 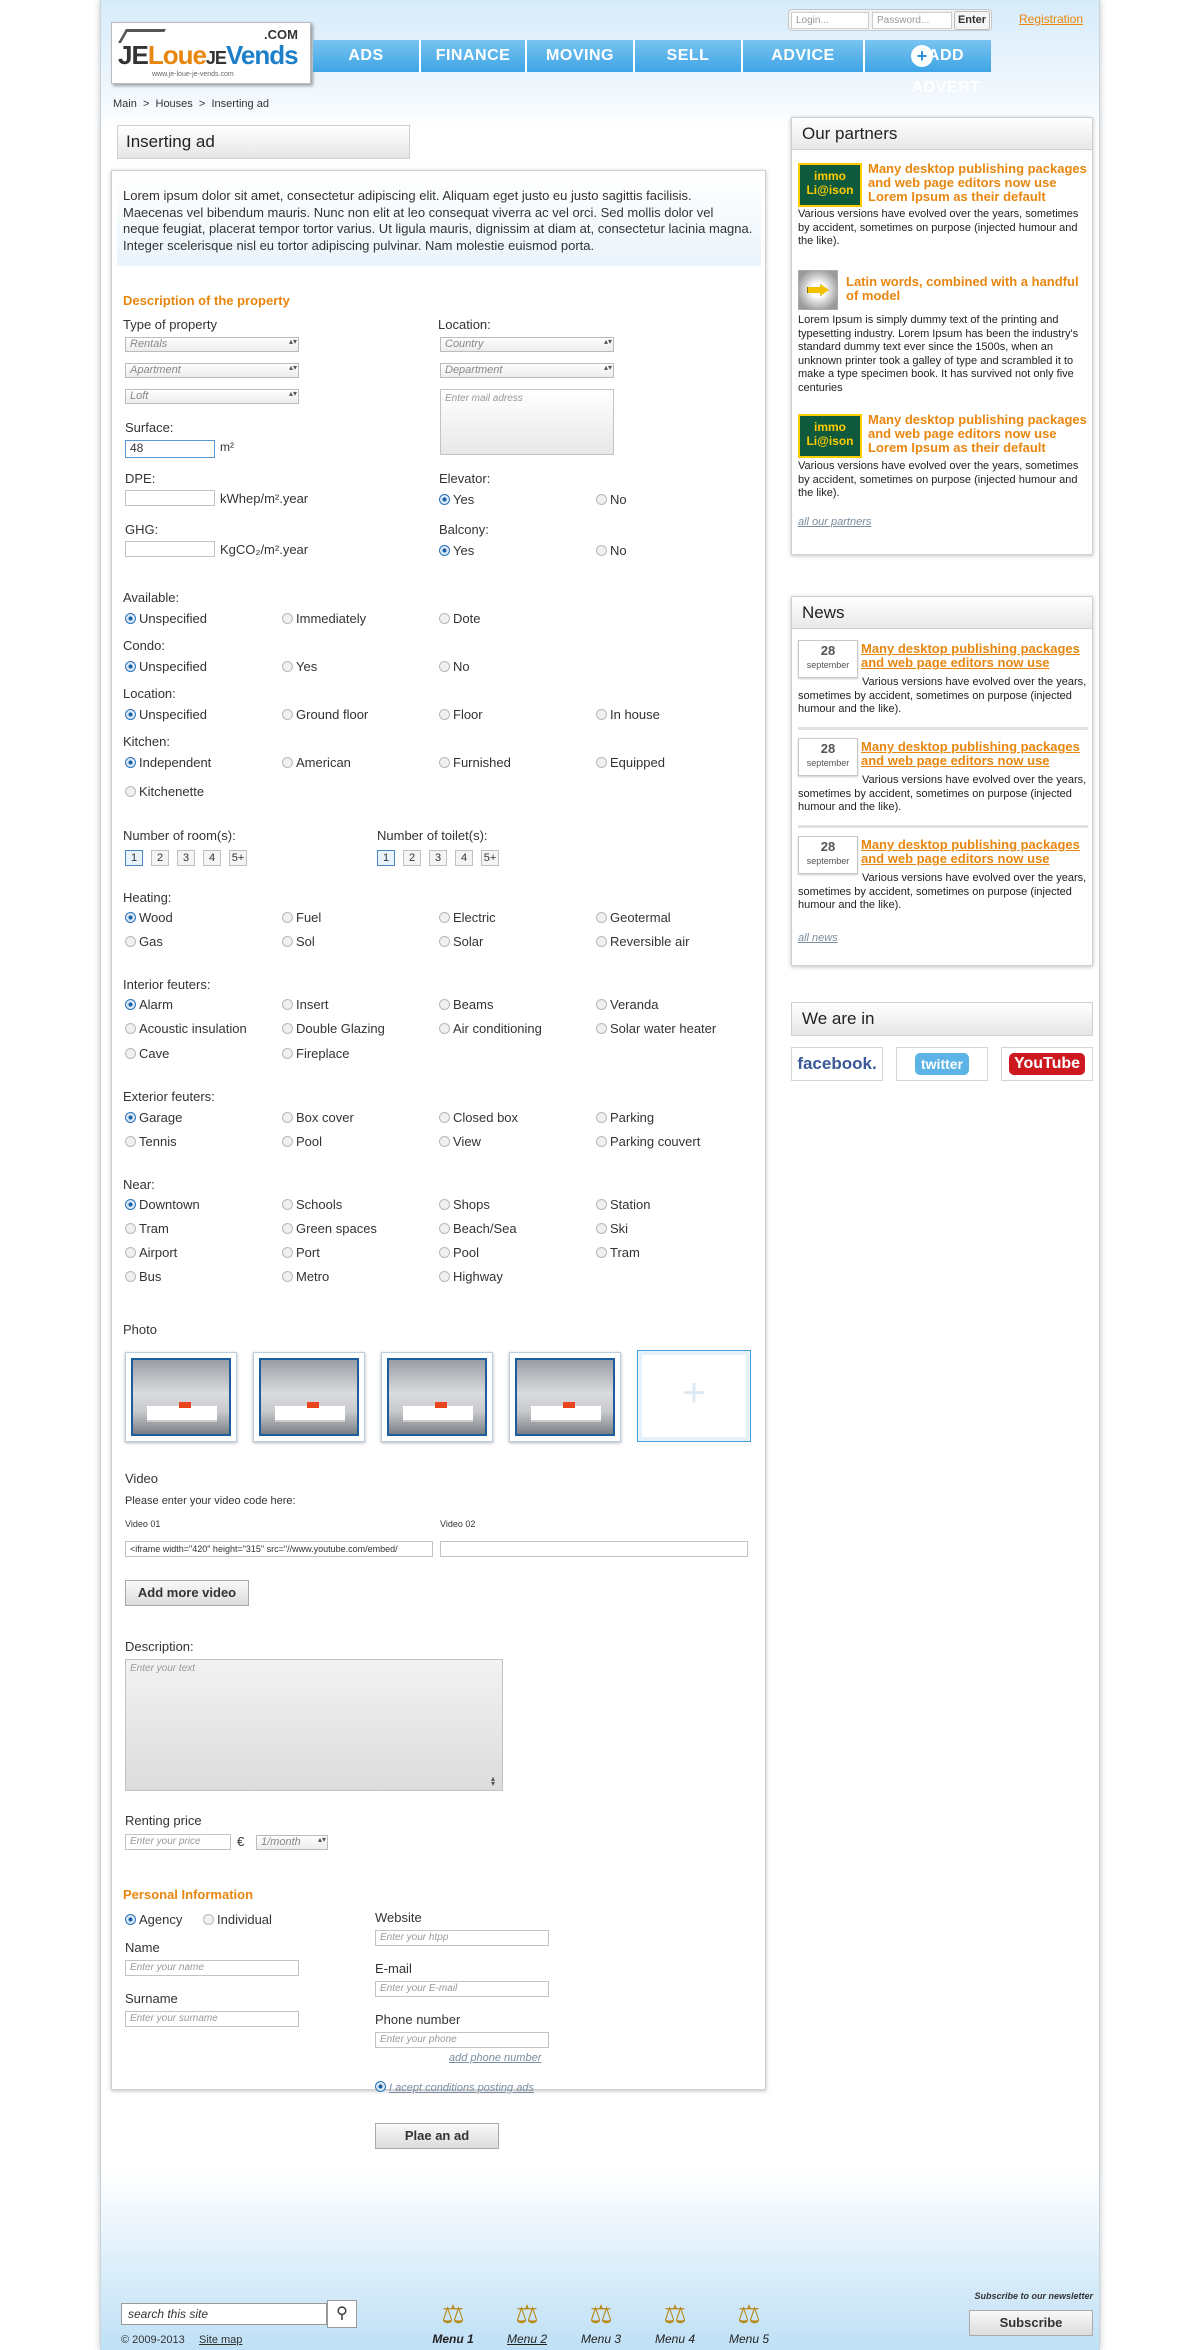 I want to click on near-beach-radio: Beach/Sea, so click(x=478, y=1228).